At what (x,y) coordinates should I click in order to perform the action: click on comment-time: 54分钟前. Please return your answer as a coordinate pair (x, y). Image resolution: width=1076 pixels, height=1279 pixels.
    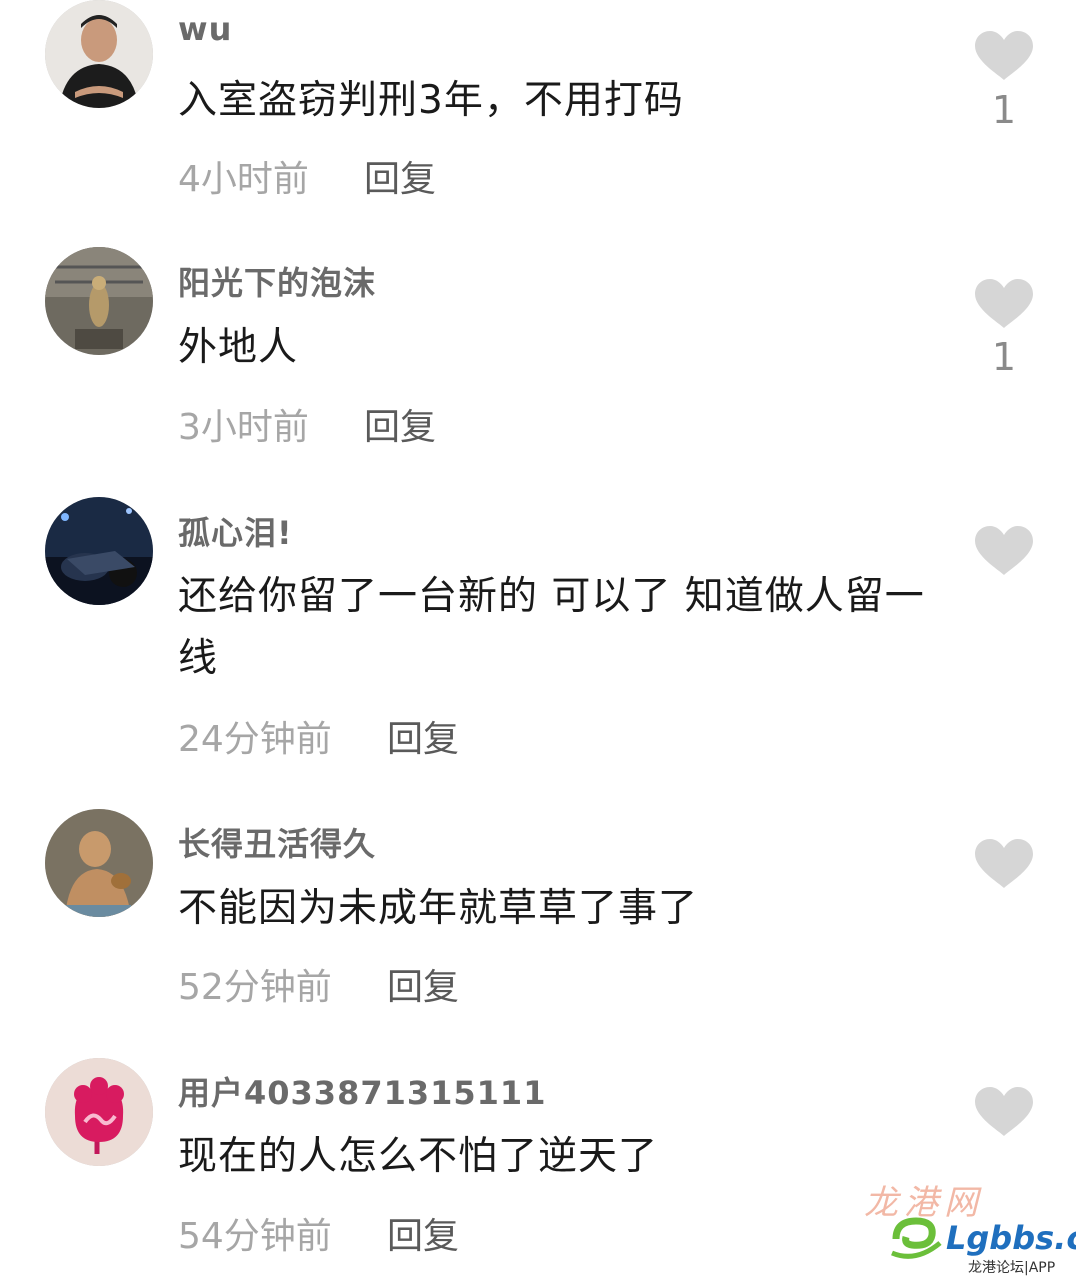
    Looking at the image, I should click on (255, 1236).